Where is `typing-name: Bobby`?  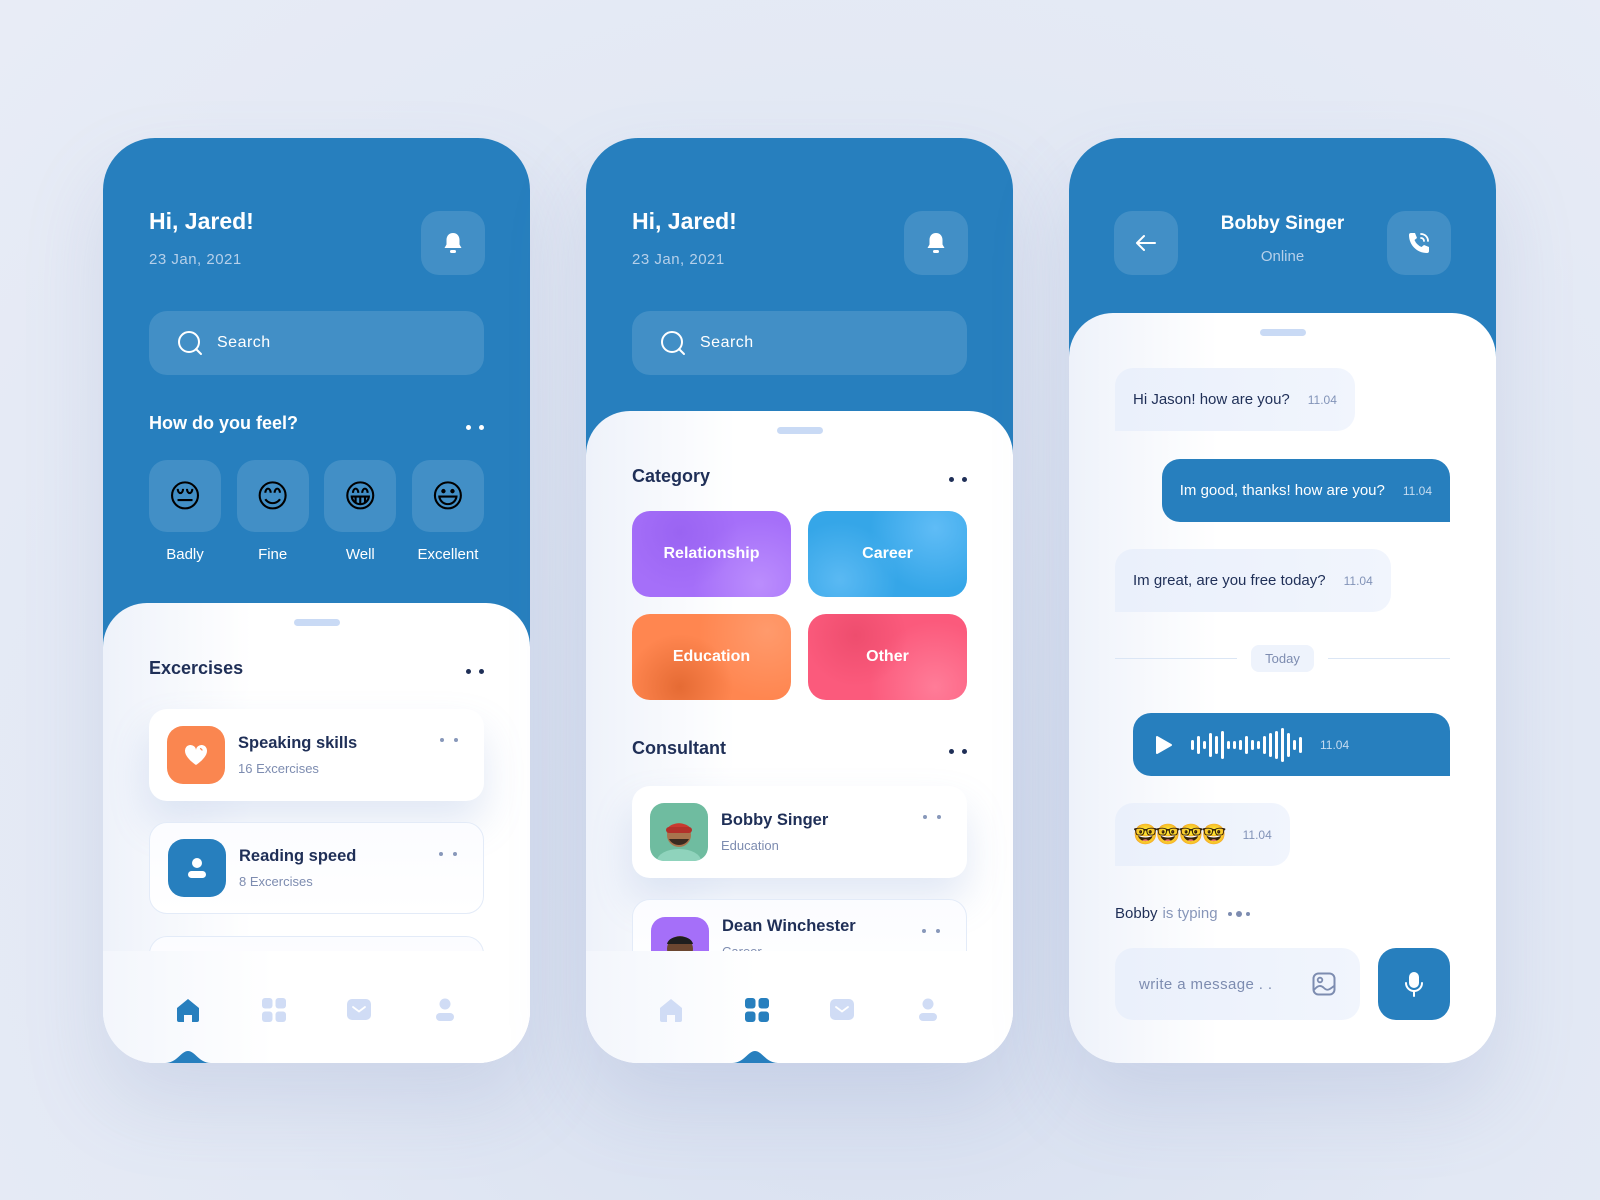 typing-name: Bobby is located at coordinates (1136, 913).